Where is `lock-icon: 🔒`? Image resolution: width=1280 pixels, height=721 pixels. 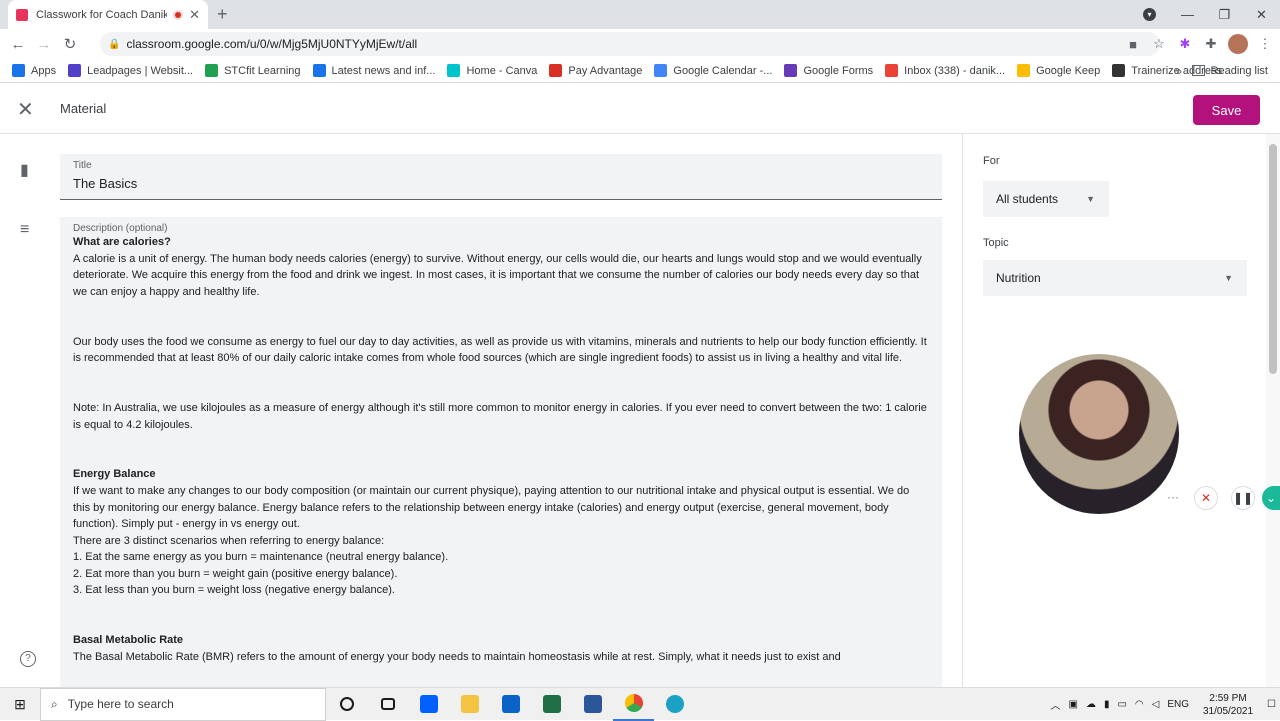
lock-icon: 🔒 is located at coordinates (114, 44).